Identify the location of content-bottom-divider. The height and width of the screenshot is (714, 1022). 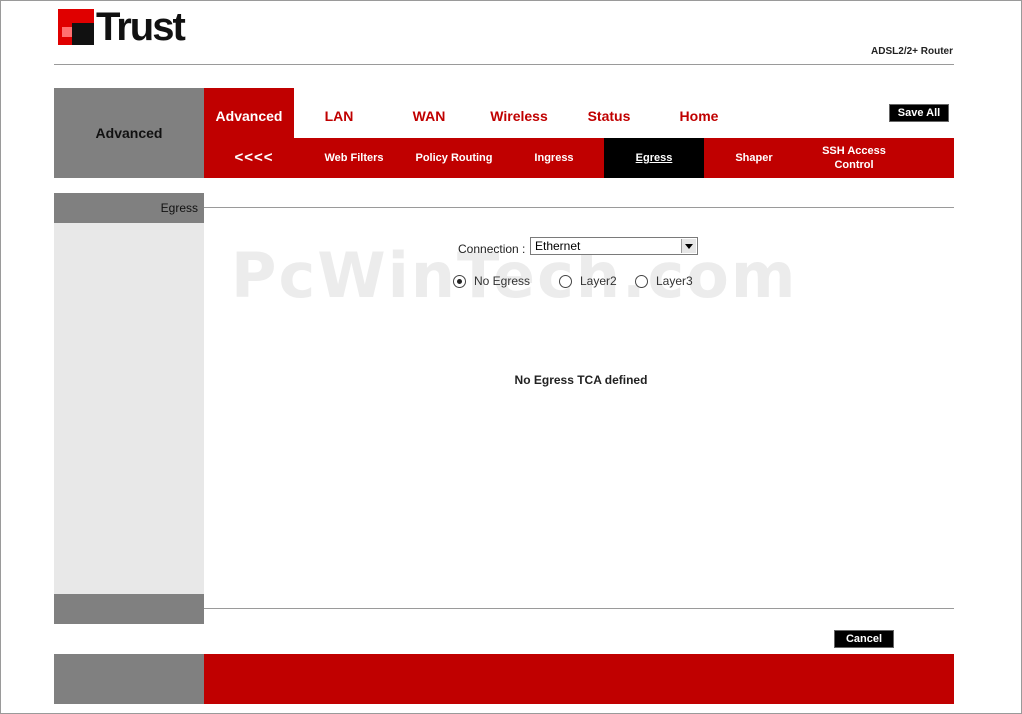
(579, 608).